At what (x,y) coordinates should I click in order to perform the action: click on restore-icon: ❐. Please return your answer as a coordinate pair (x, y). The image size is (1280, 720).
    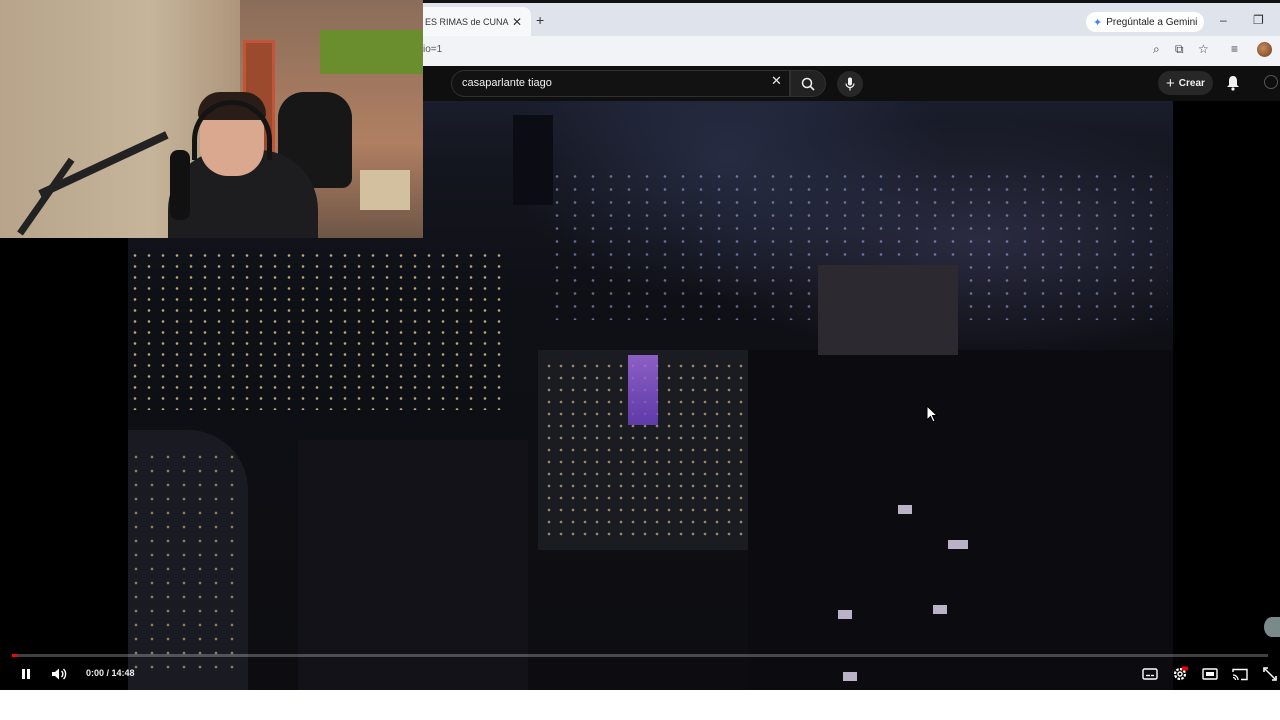
    Looking at the image, I should click on (1258, 20).